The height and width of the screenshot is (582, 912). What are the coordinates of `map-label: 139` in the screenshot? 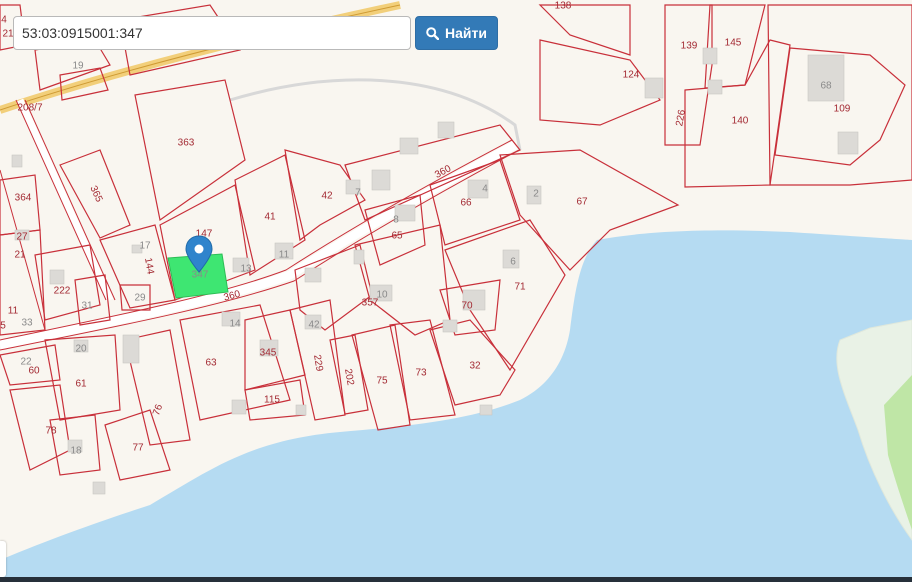 It's located at (689, 46).